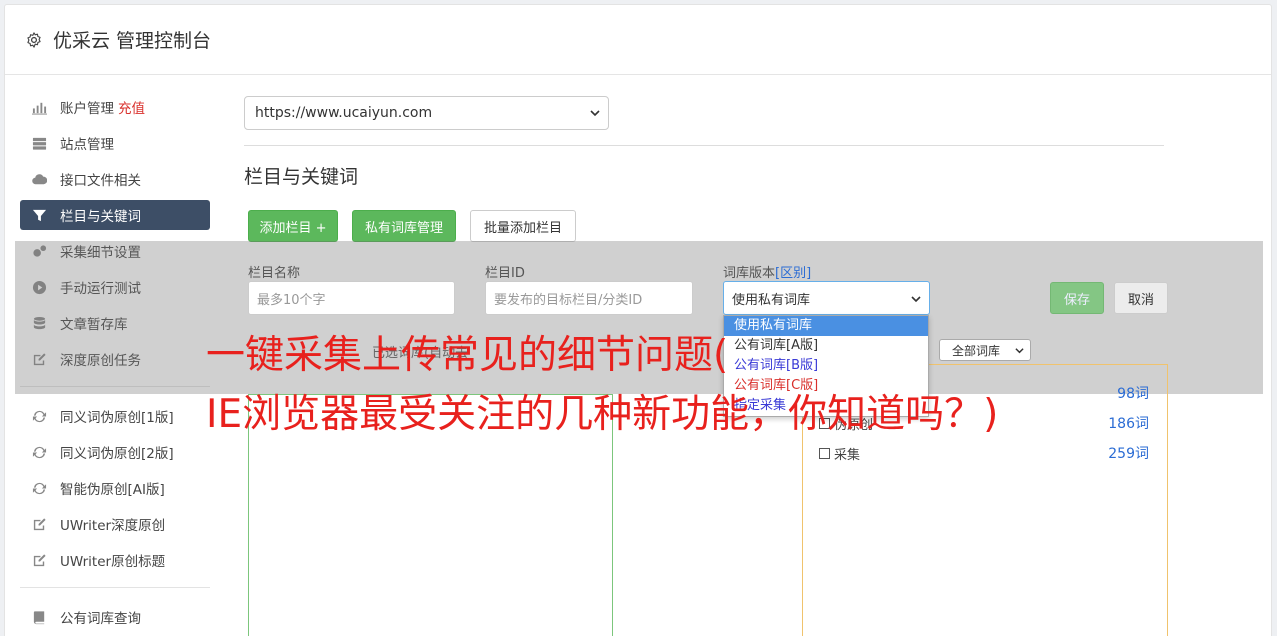  I want to click on sidebar-item-label: UWriter深度原创, so click(113, 526).